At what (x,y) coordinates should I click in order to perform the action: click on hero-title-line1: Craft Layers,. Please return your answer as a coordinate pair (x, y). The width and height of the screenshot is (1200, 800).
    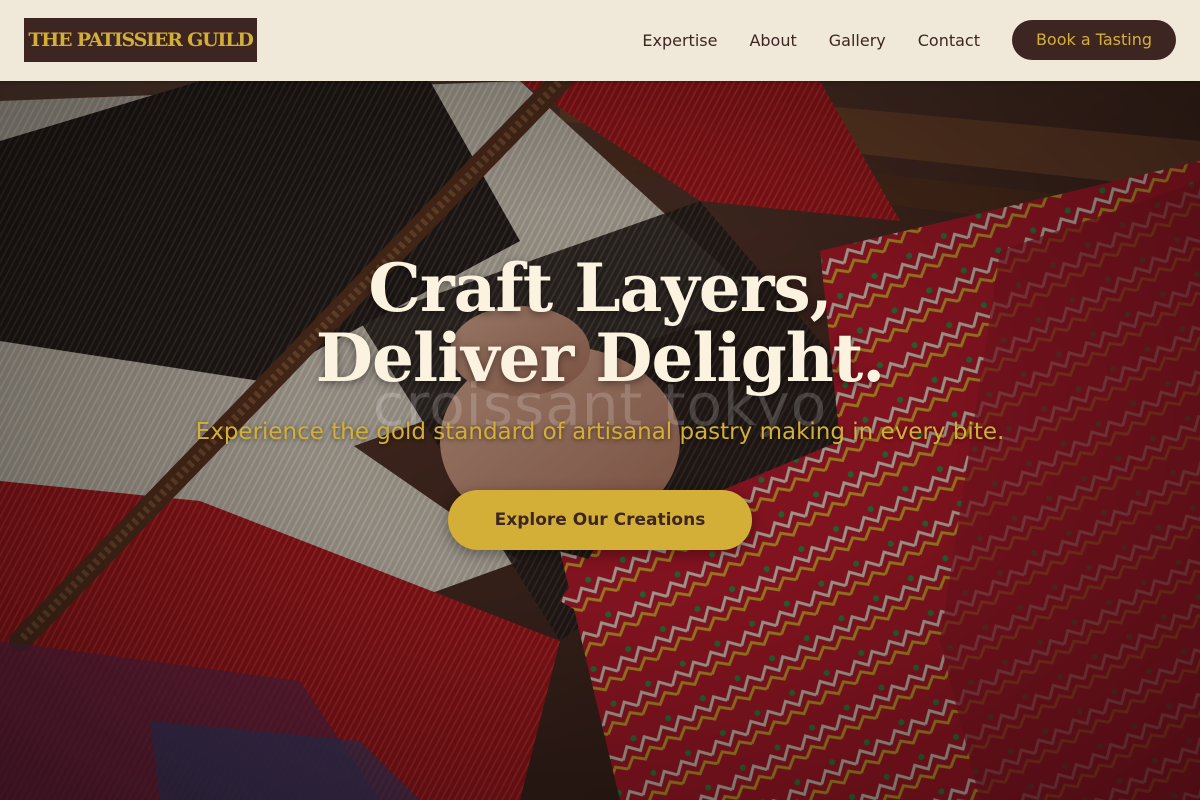
    Looking at the image, I should click on (600, 288).